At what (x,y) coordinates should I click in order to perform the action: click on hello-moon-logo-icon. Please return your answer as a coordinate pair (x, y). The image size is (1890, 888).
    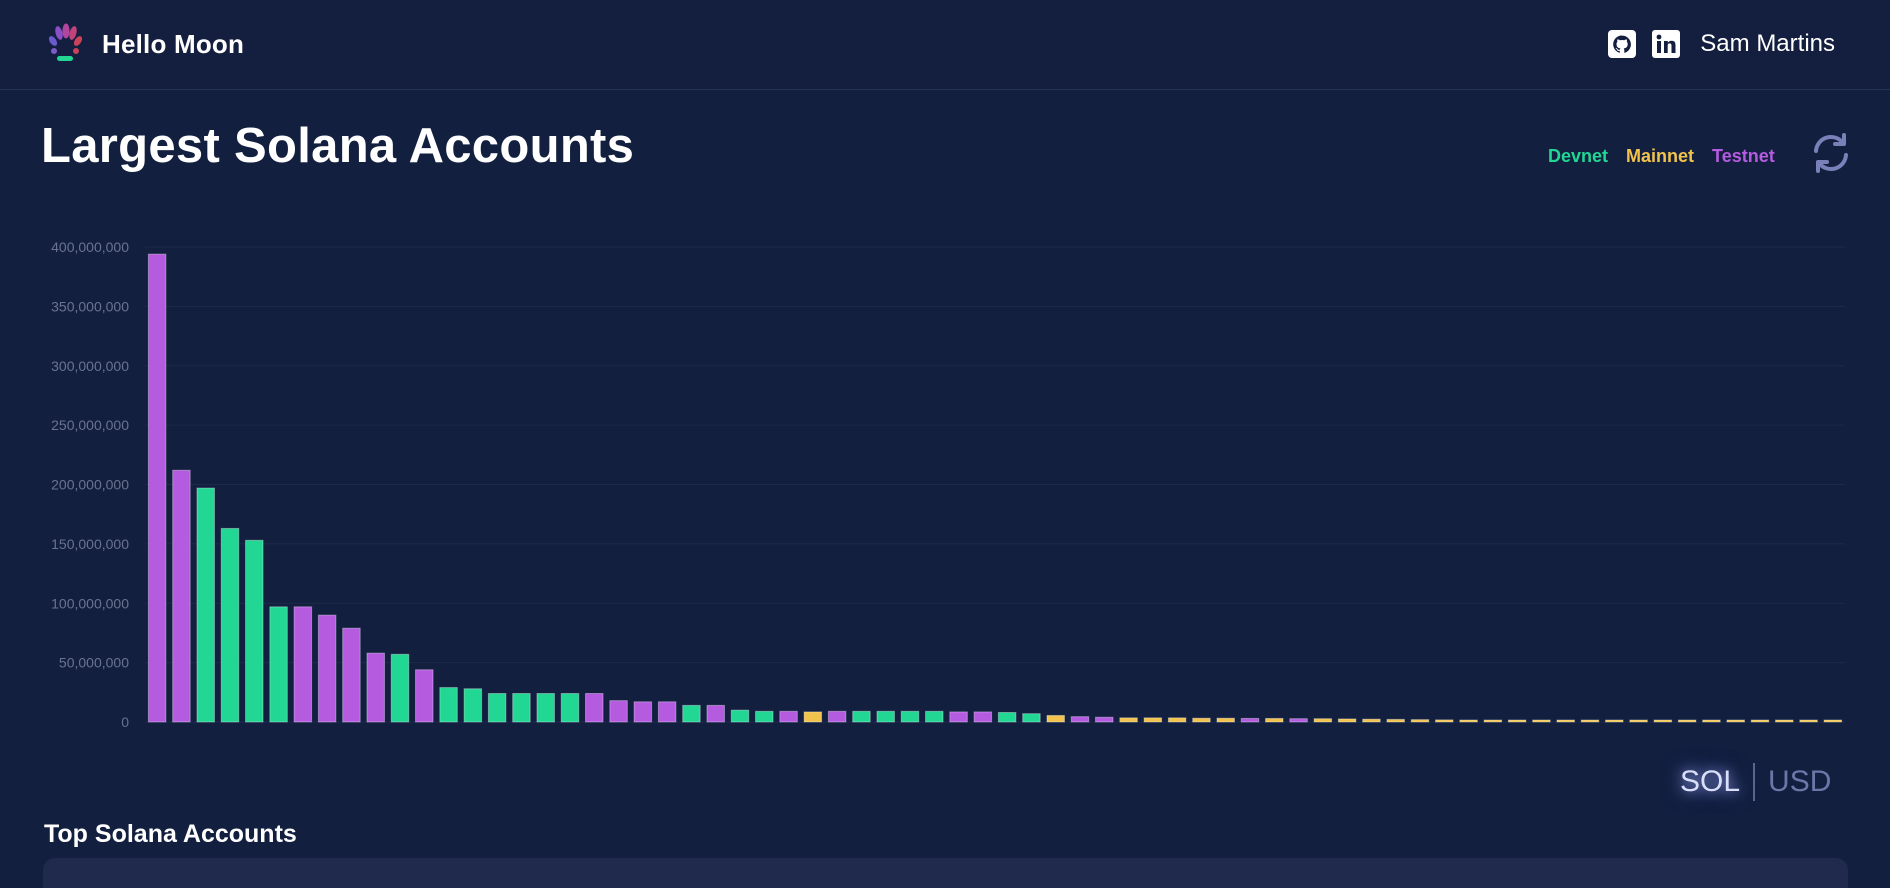
    Looking at the image, I should click on (65, 42).